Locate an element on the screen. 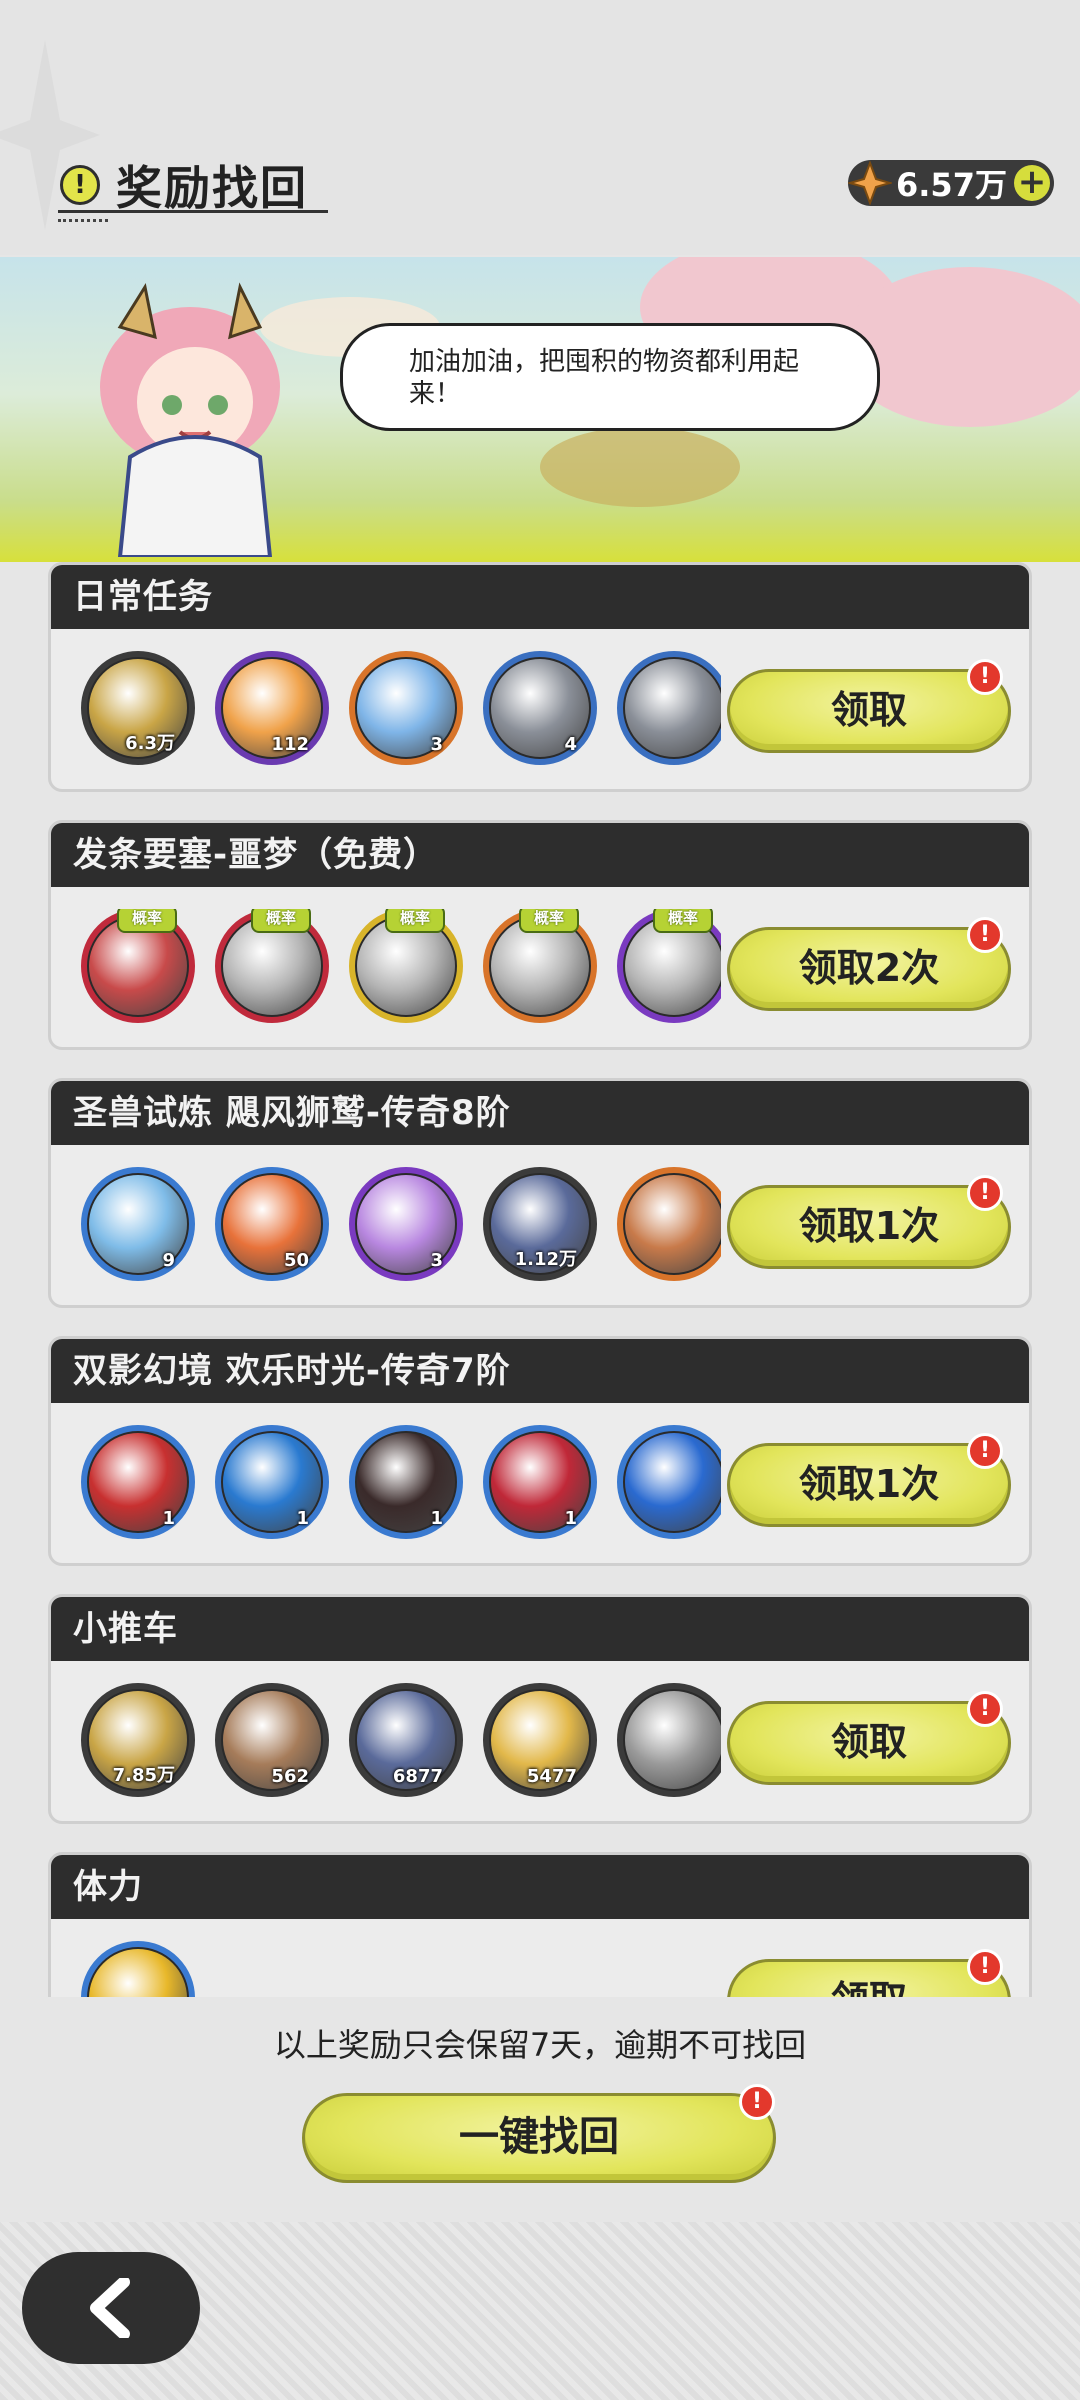 This screenshot has width=1080, height=2400. reward-card-title: 圣兽试炼 飓风狮鹫-传奇8阶 is located at coordinates (292, 1113).